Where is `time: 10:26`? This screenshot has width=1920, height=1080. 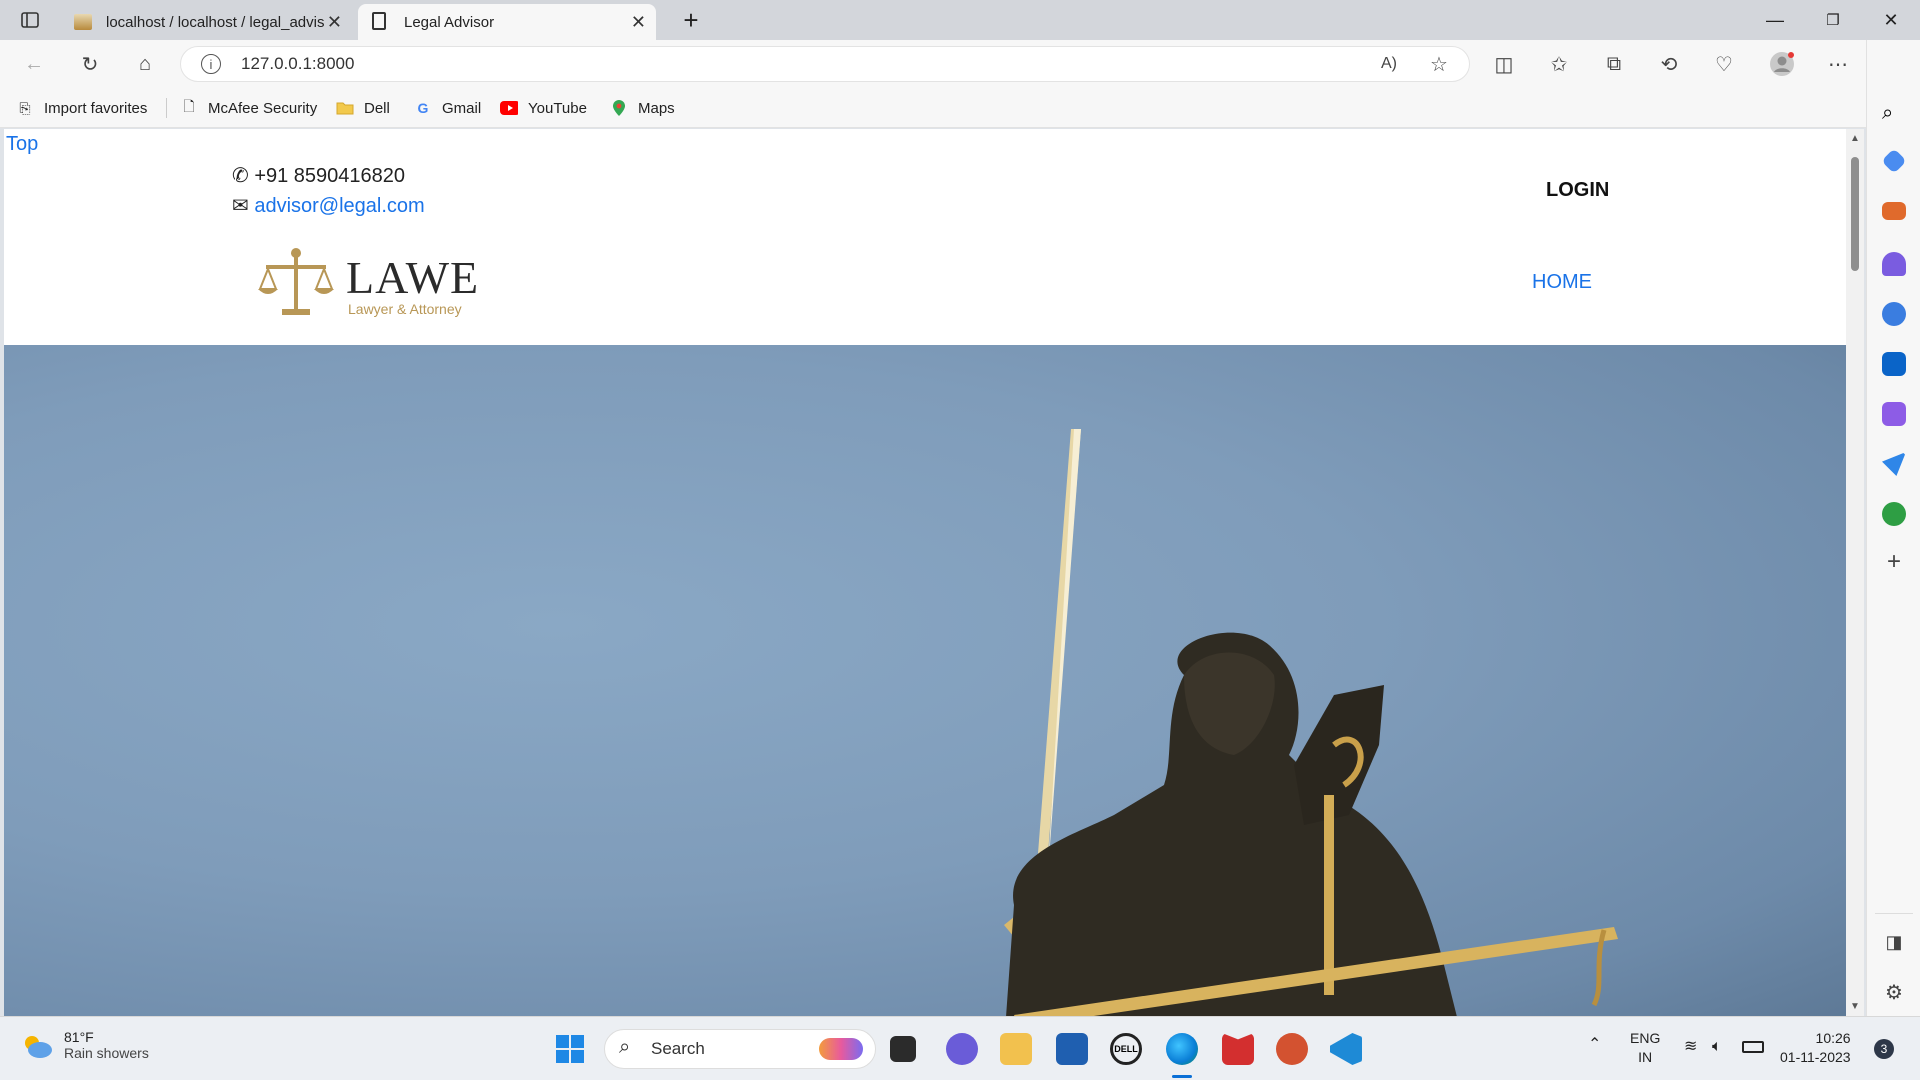 time: 10:26 is located at coordinates (1833, 1038).